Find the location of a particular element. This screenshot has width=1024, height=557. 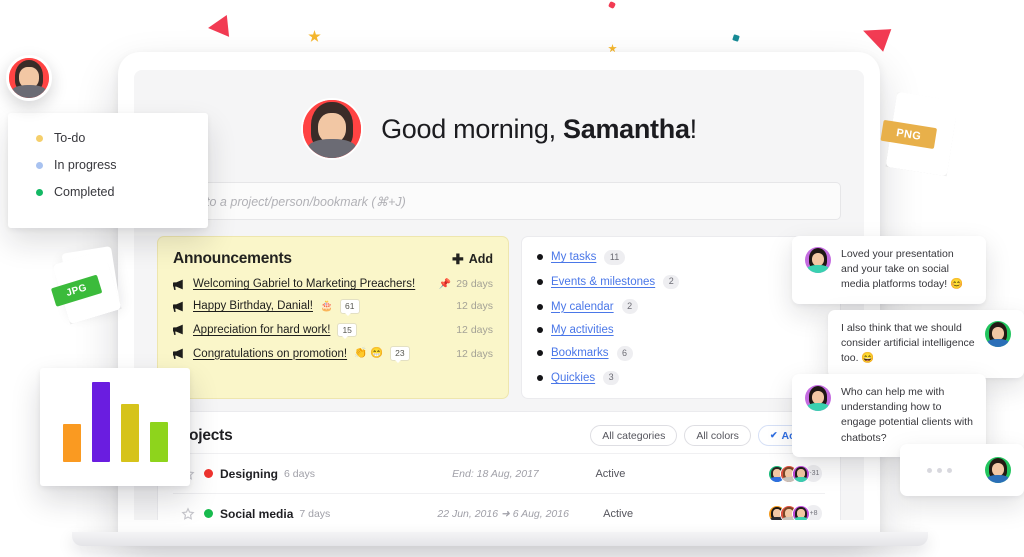

greeting-header: Good morning, Samantha! is located at coordinates (499, 115).